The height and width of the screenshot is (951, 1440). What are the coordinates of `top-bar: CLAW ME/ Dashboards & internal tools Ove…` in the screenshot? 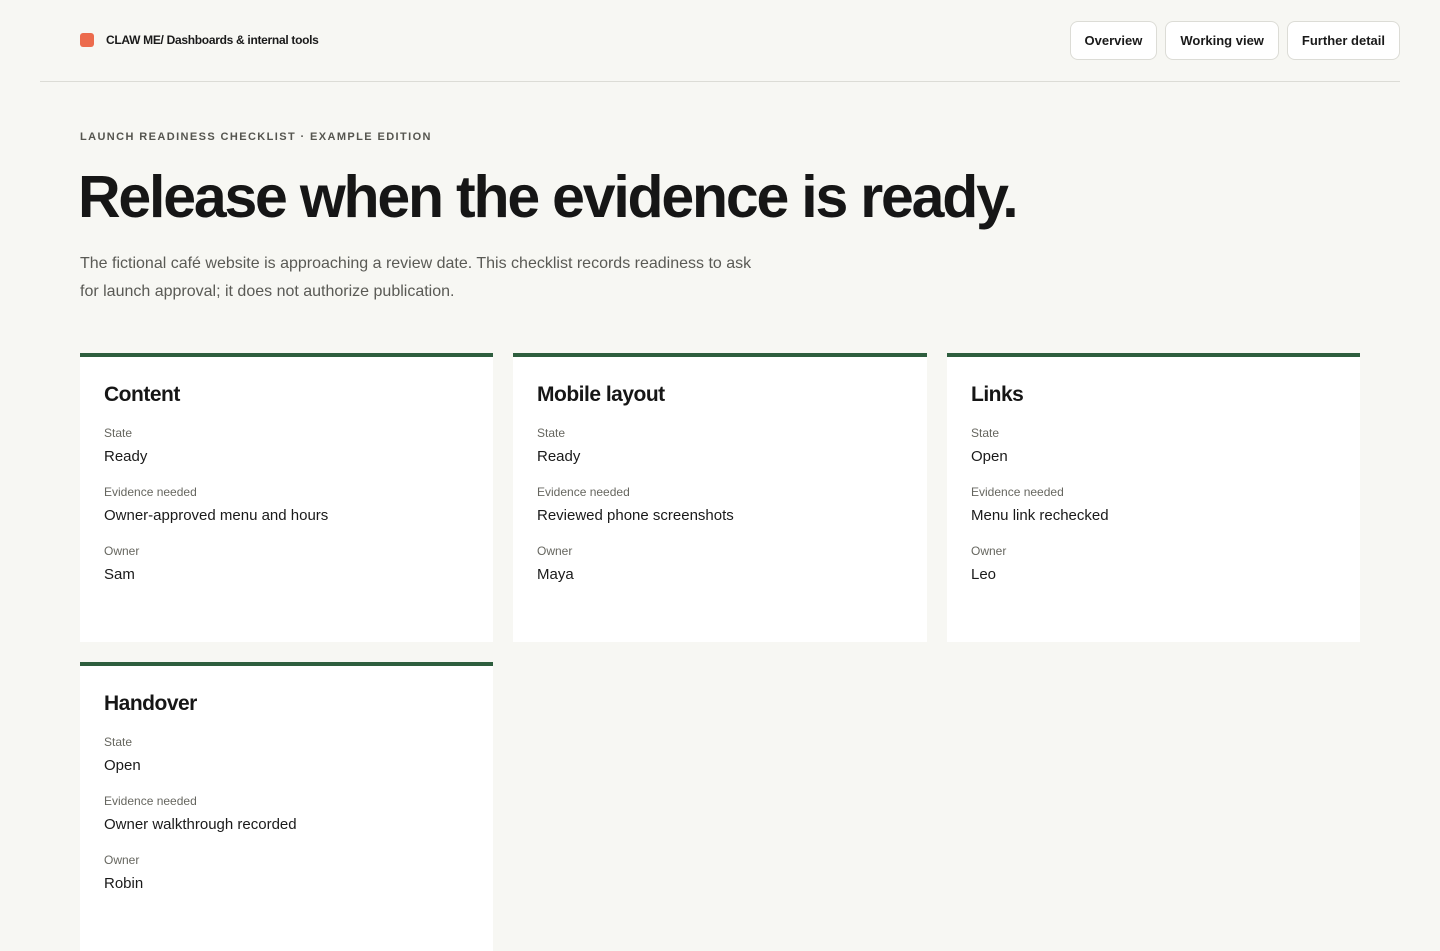 It's located at (720, 41).